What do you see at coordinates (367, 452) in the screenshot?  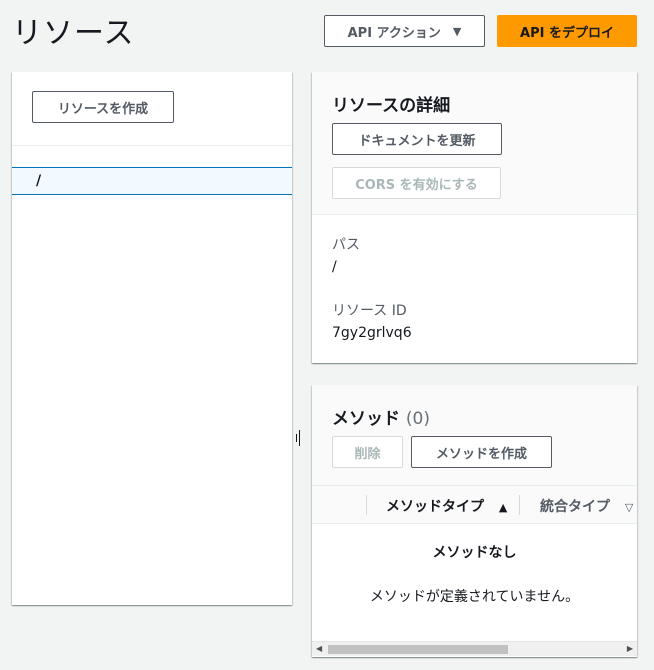 I see `delete-method-button: 削除` at bounding box center [367, 452].